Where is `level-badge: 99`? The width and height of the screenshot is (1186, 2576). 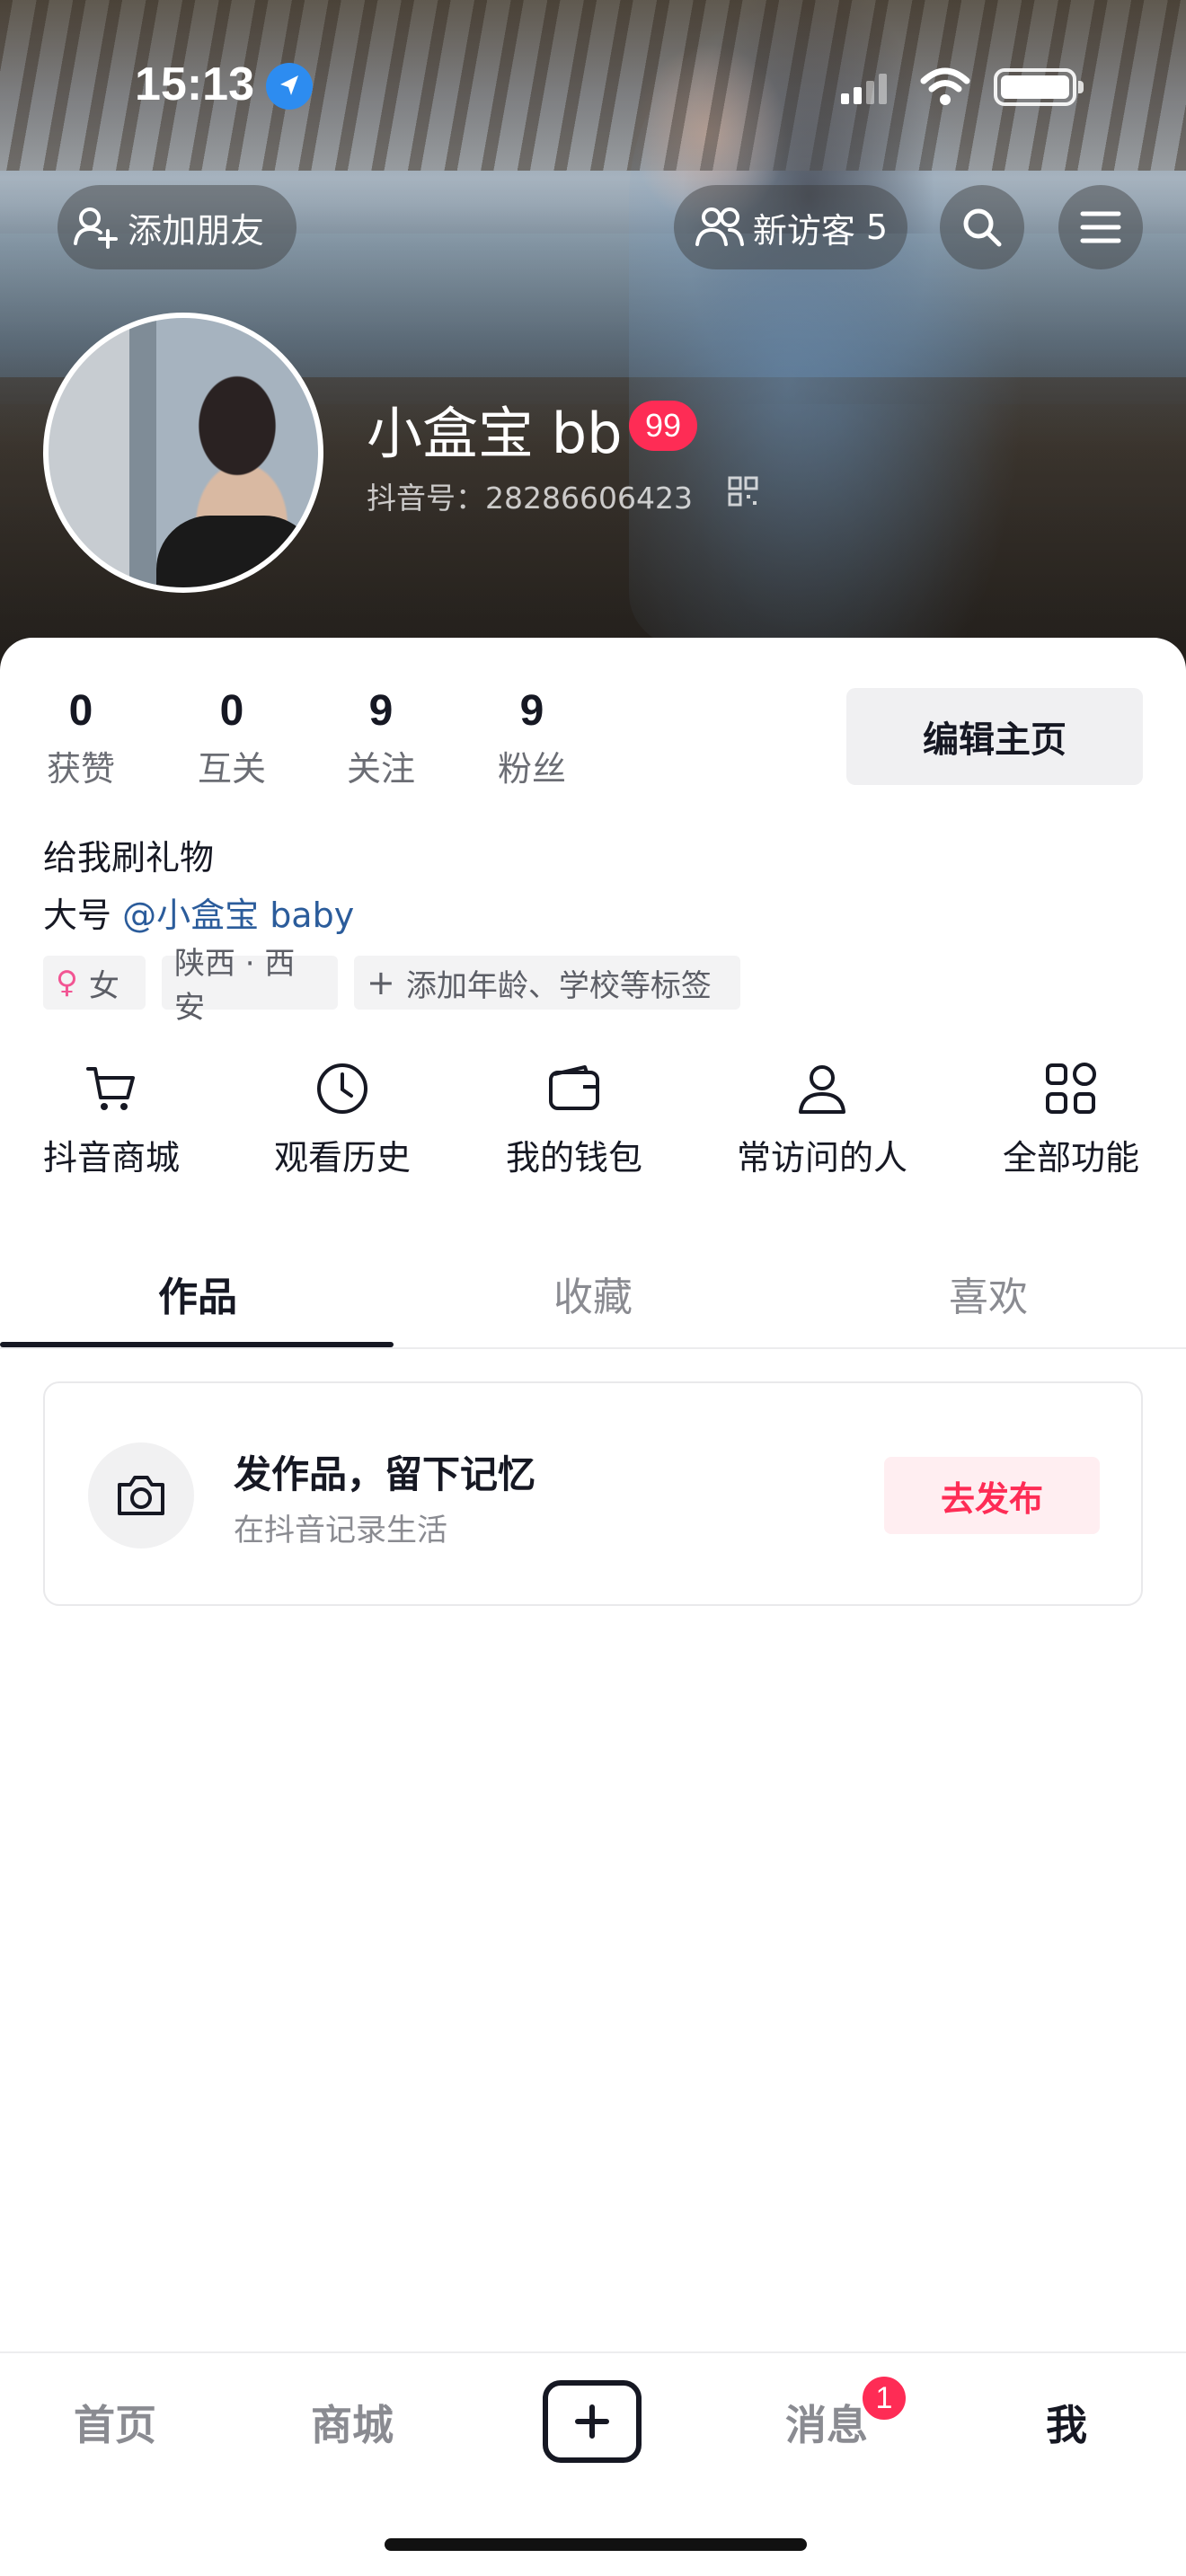 level-badge: 99 is located at coordinates (663, 426).